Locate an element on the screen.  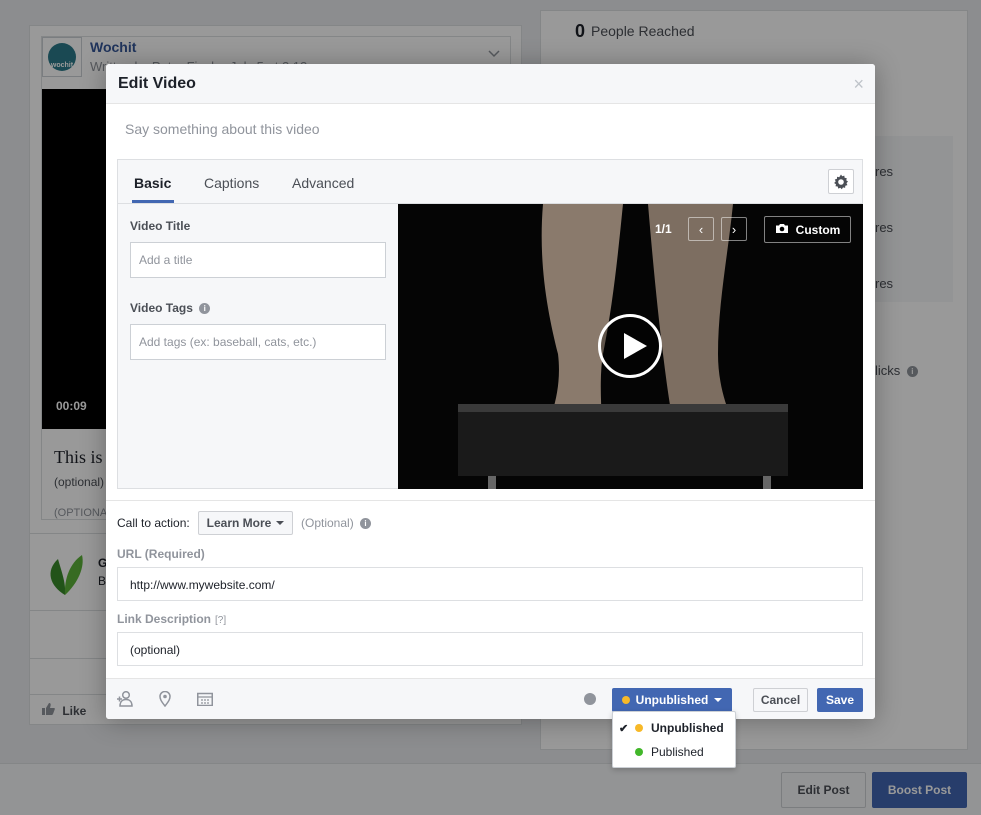
previous-thumbnail-button: ‹ is located at coordinates (701, 229).